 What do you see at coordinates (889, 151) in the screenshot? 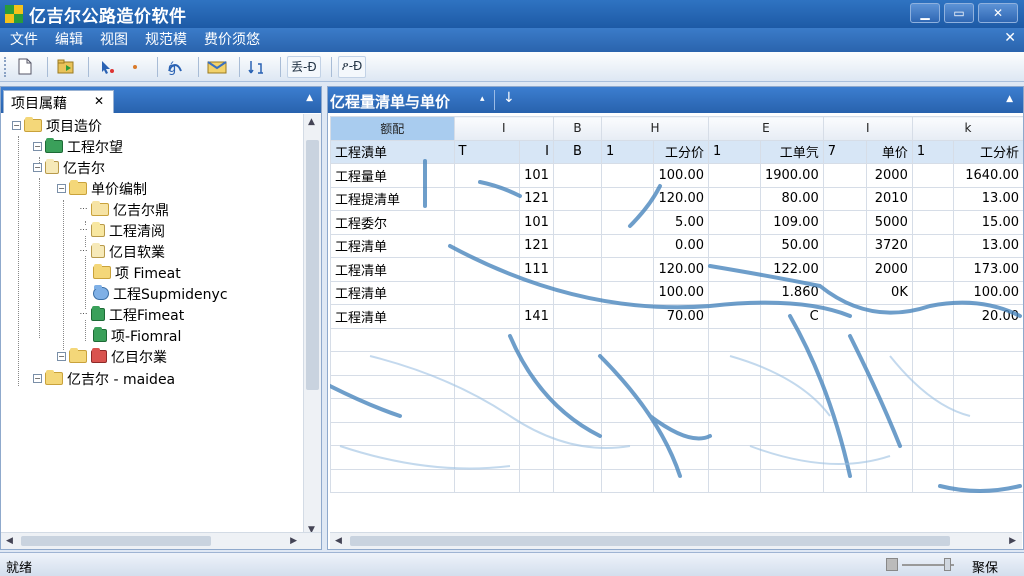
I see `header-cell: 单价` at bounding box center [889, 151].